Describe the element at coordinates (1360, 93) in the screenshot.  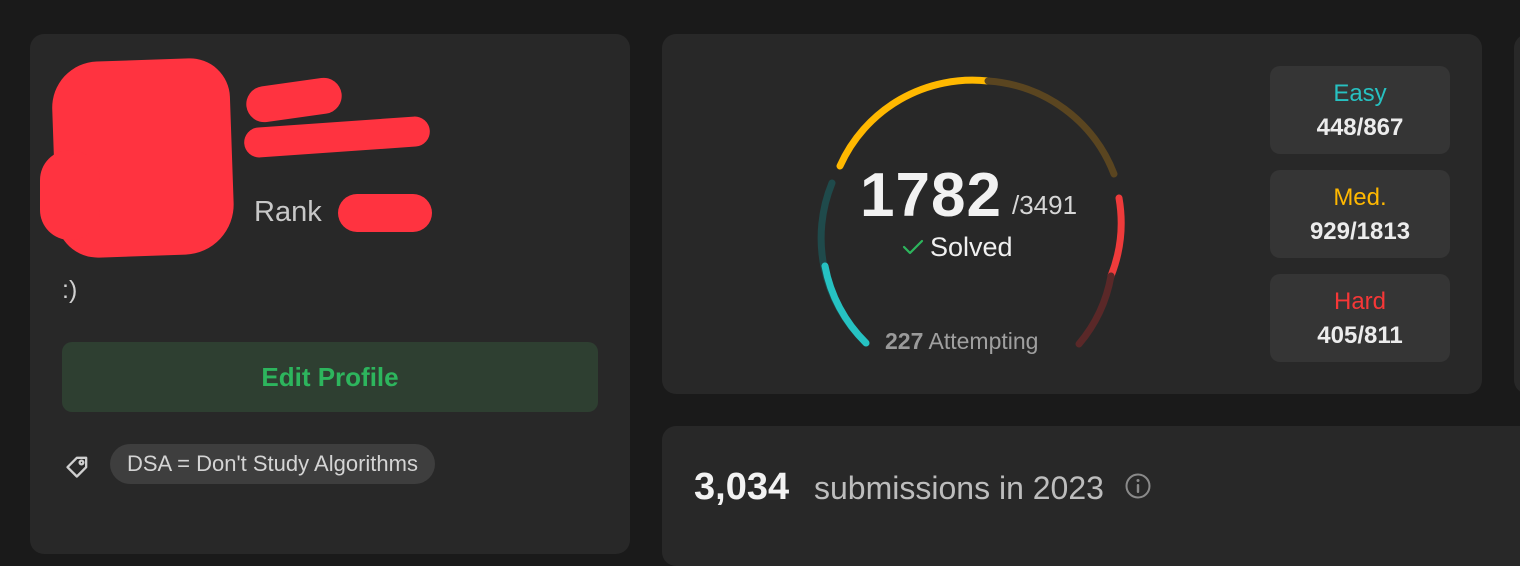
I see `easy-label: Easy` at that location.